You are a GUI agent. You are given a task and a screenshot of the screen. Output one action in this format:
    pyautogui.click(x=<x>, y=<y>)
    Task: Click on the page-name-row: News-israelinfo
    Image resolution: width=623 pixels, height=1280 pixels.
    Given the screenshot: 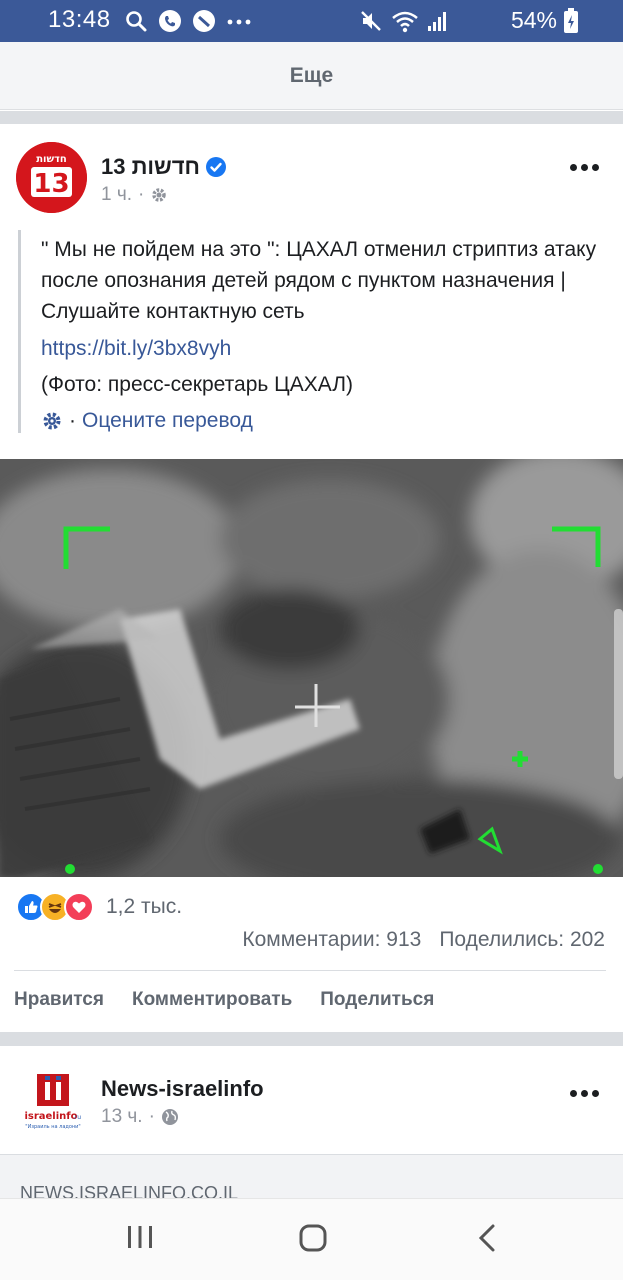 What is the action you would take?
    pyautogui.click(x=182, y=1089)
    